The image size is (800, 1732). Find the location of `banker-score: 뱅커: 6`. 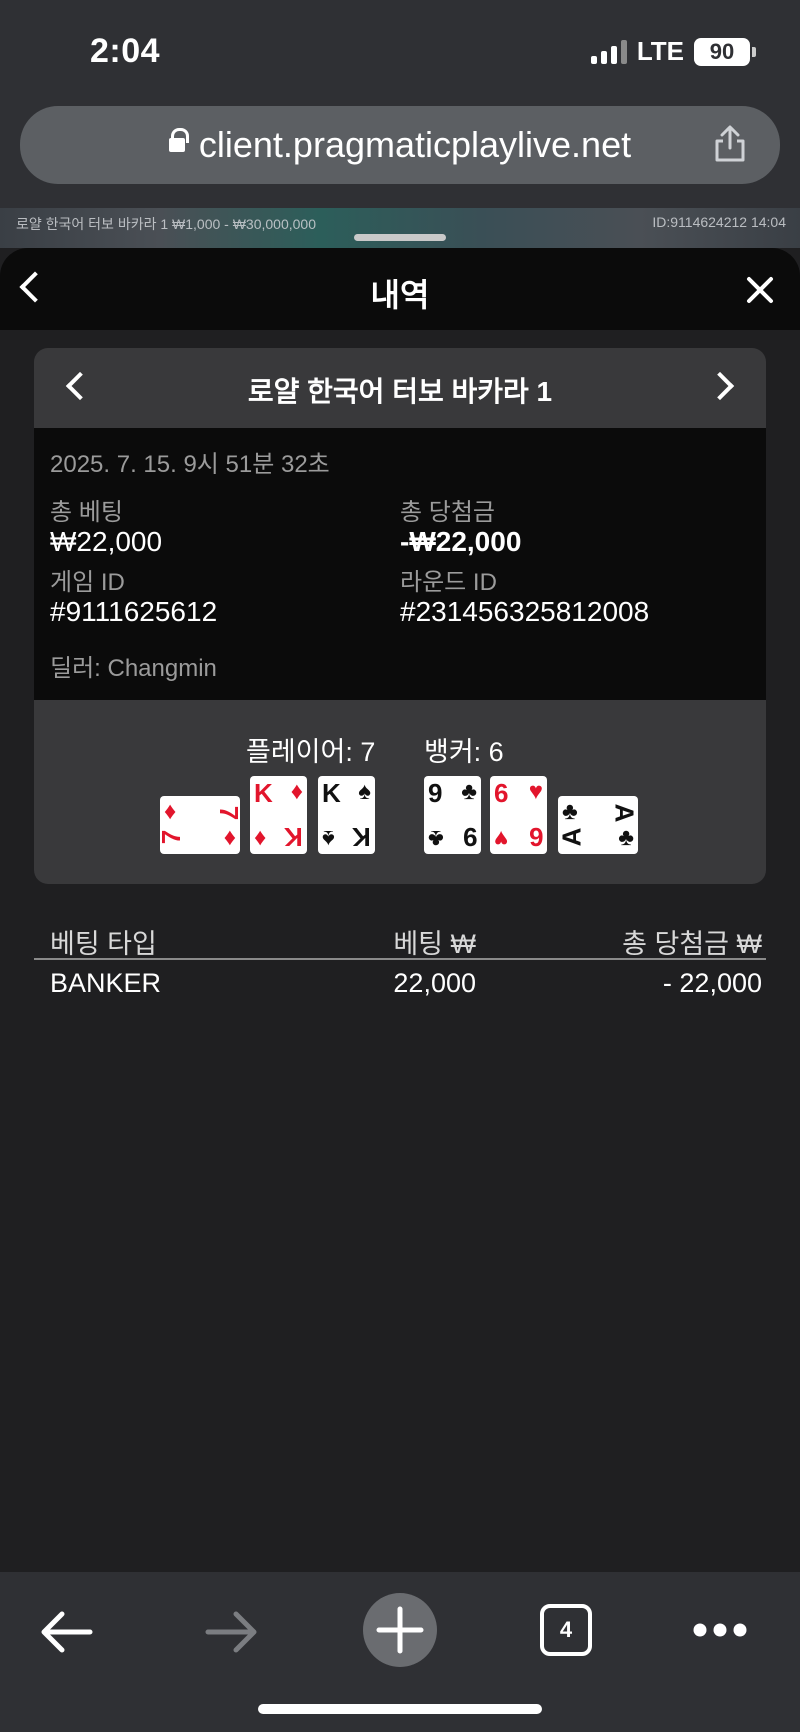

banker-score: 뱅커: 6 is located at coordinates (464, 752).